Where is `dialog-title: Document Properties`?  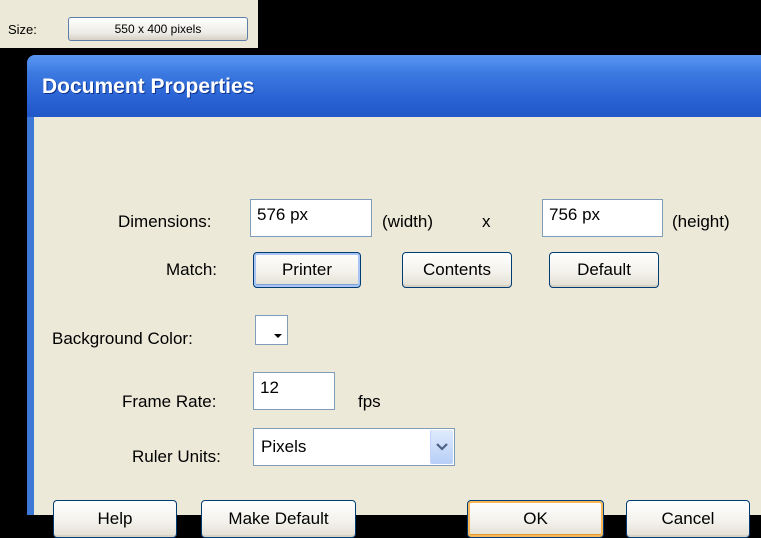
dialog-title: Document Properties is located at coordinates (148, 86).